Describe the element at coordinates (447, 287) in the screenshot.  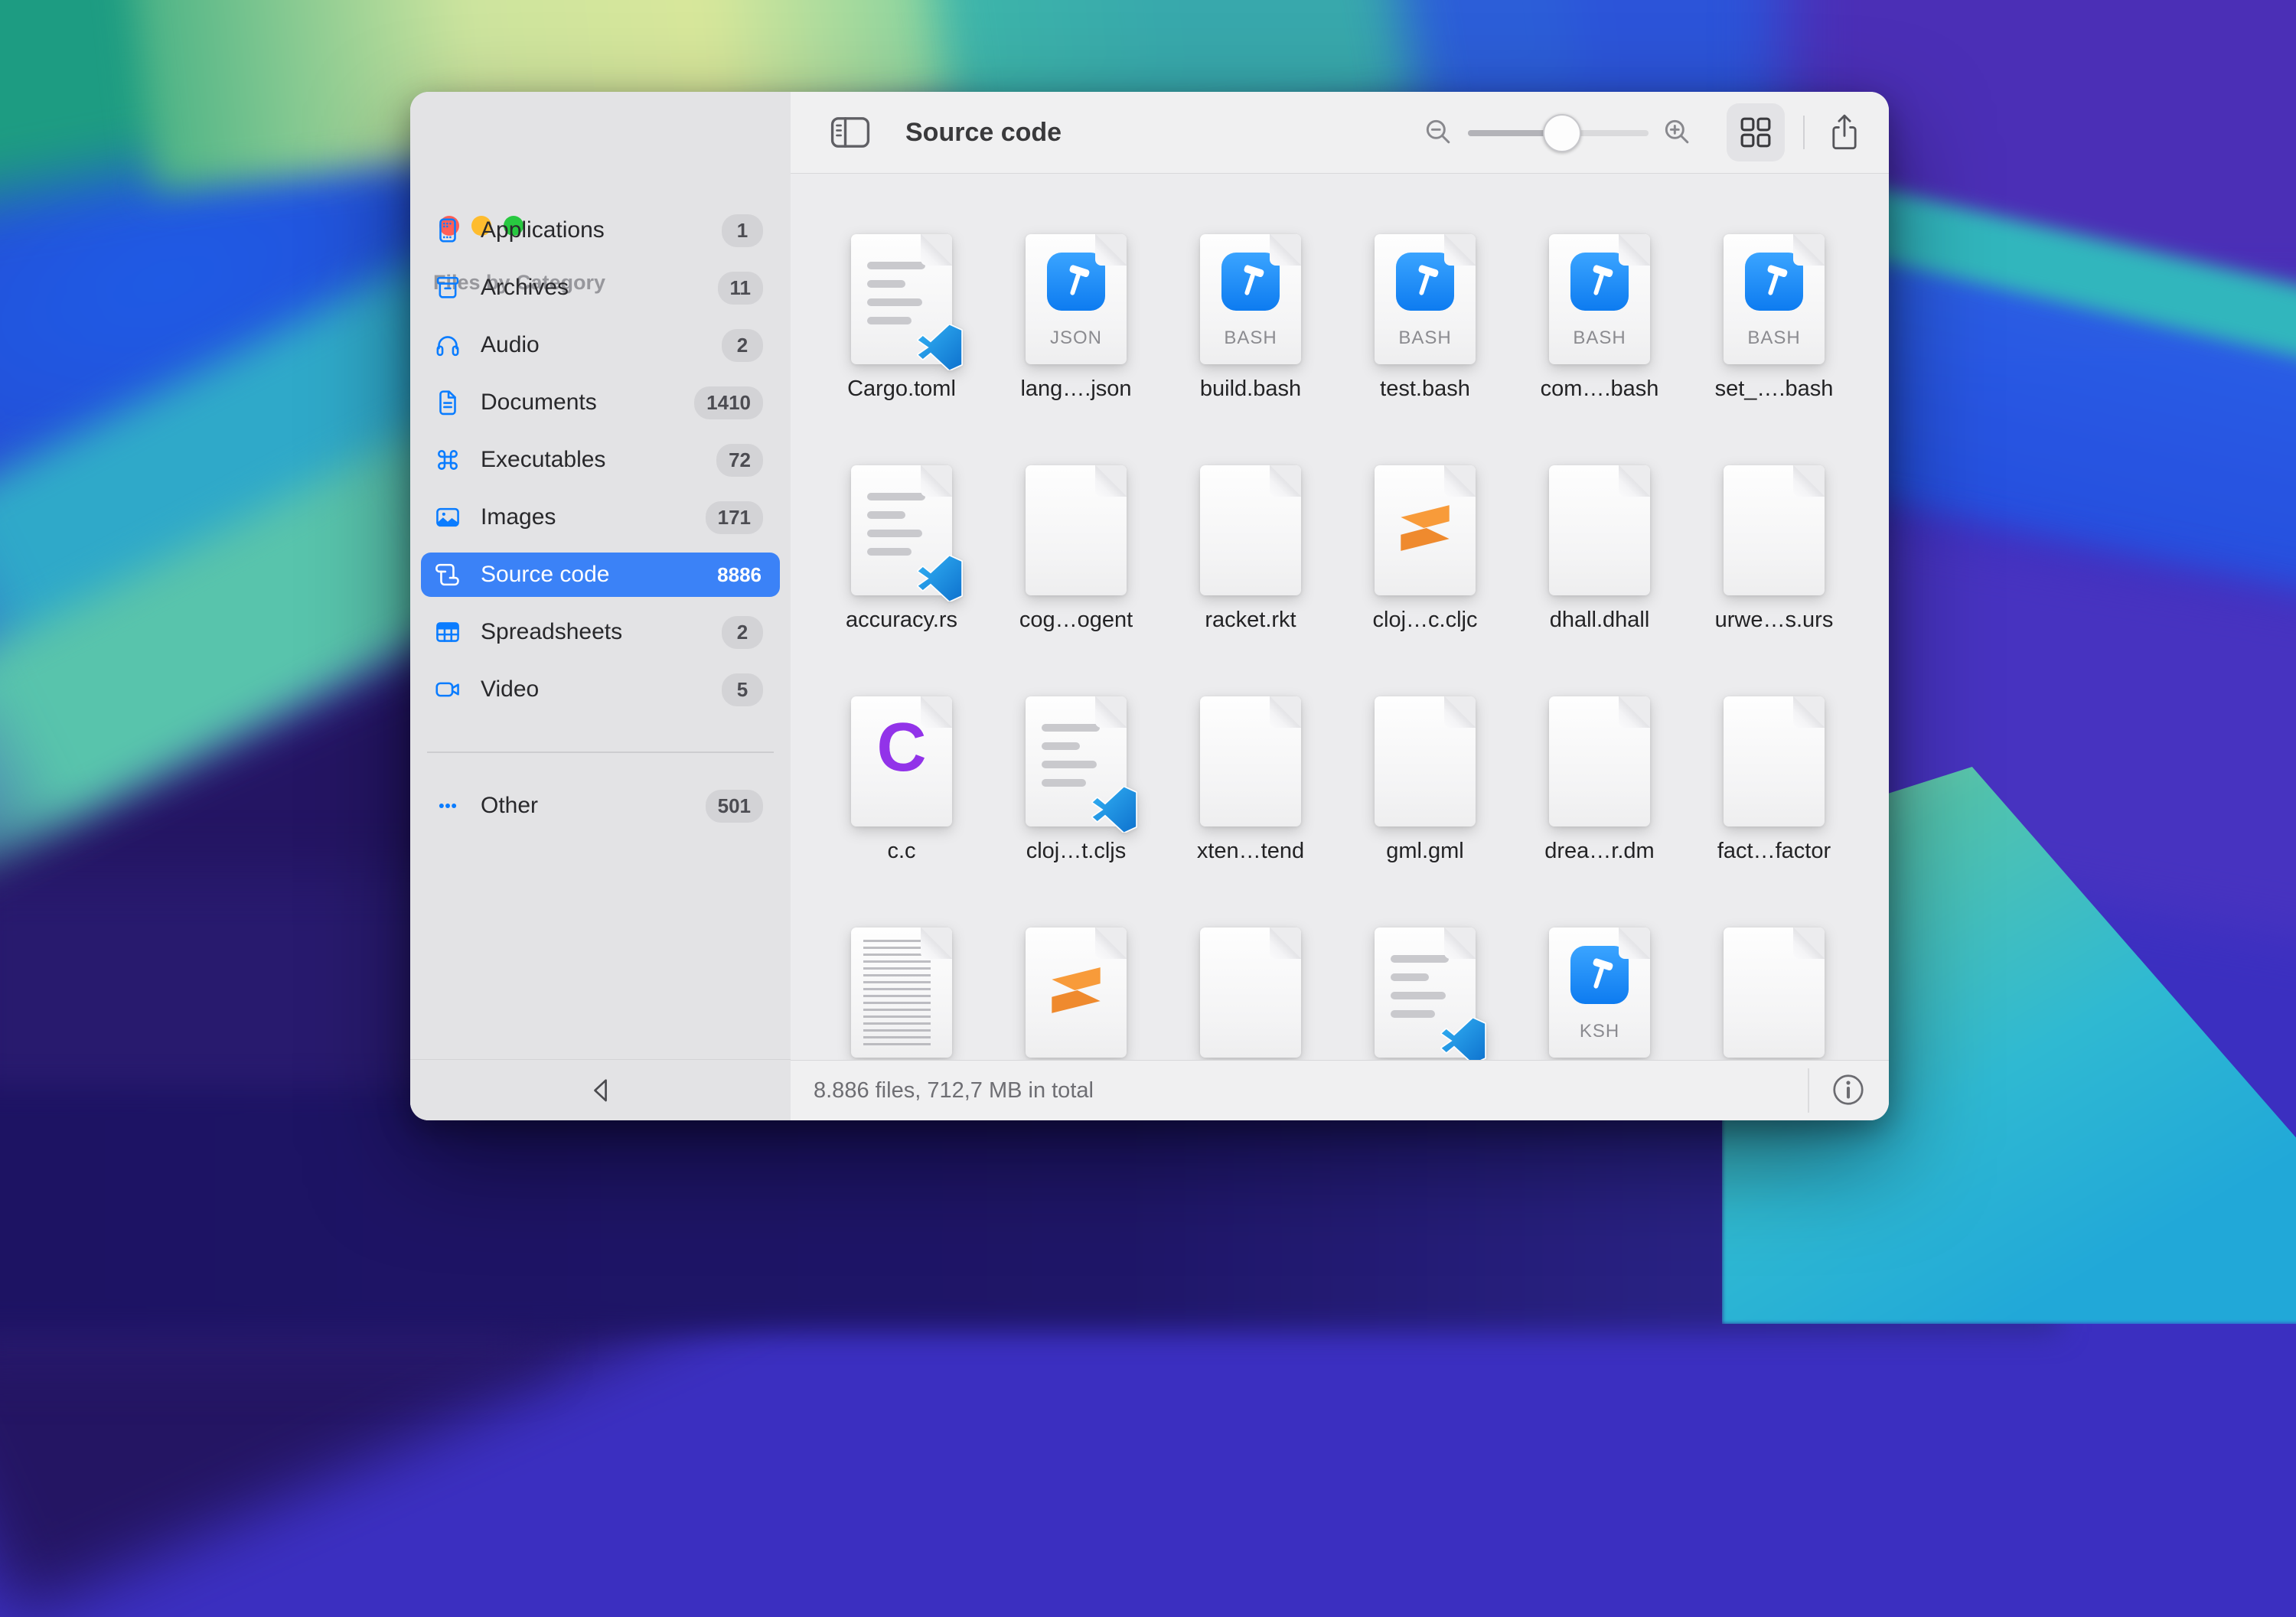
I see `archives-icon` at that location.